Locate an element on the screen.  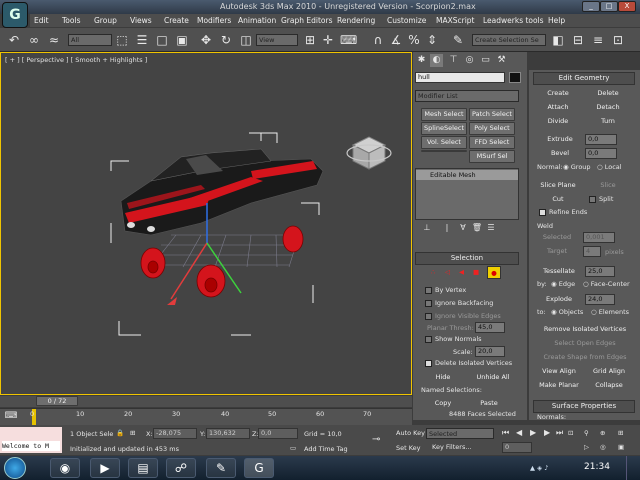
divide-button: Divide is located at coordinates (558, 121).